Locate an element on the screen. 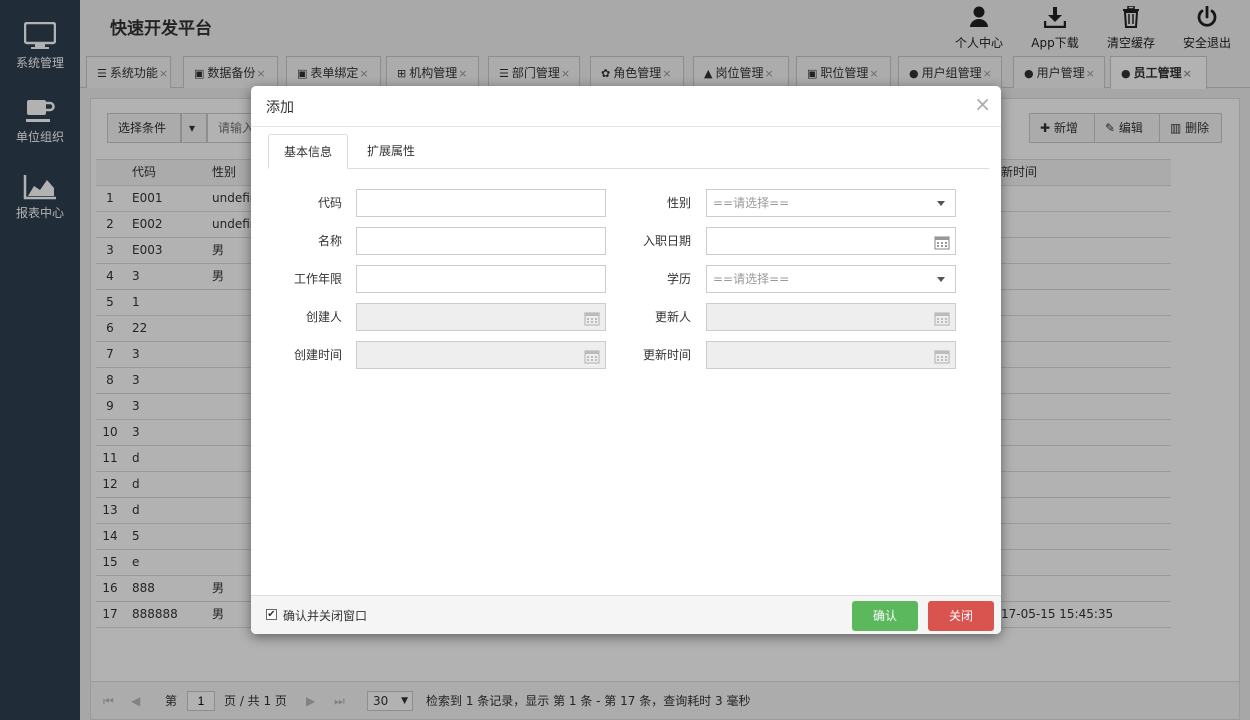 The image size is (1250, 720). name-field is located at coordinates (481, 241).